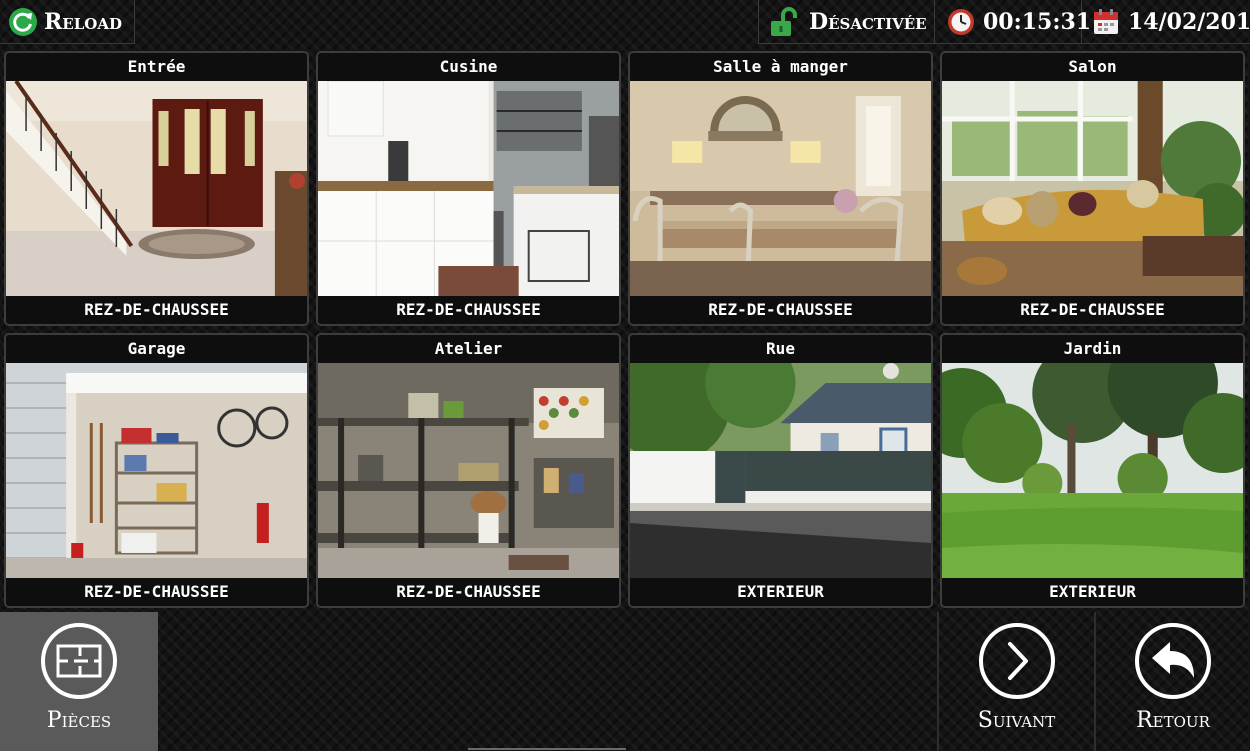 The image size is (1250, 751). I want to click on room-photo-cuisine, so click(468, 188).